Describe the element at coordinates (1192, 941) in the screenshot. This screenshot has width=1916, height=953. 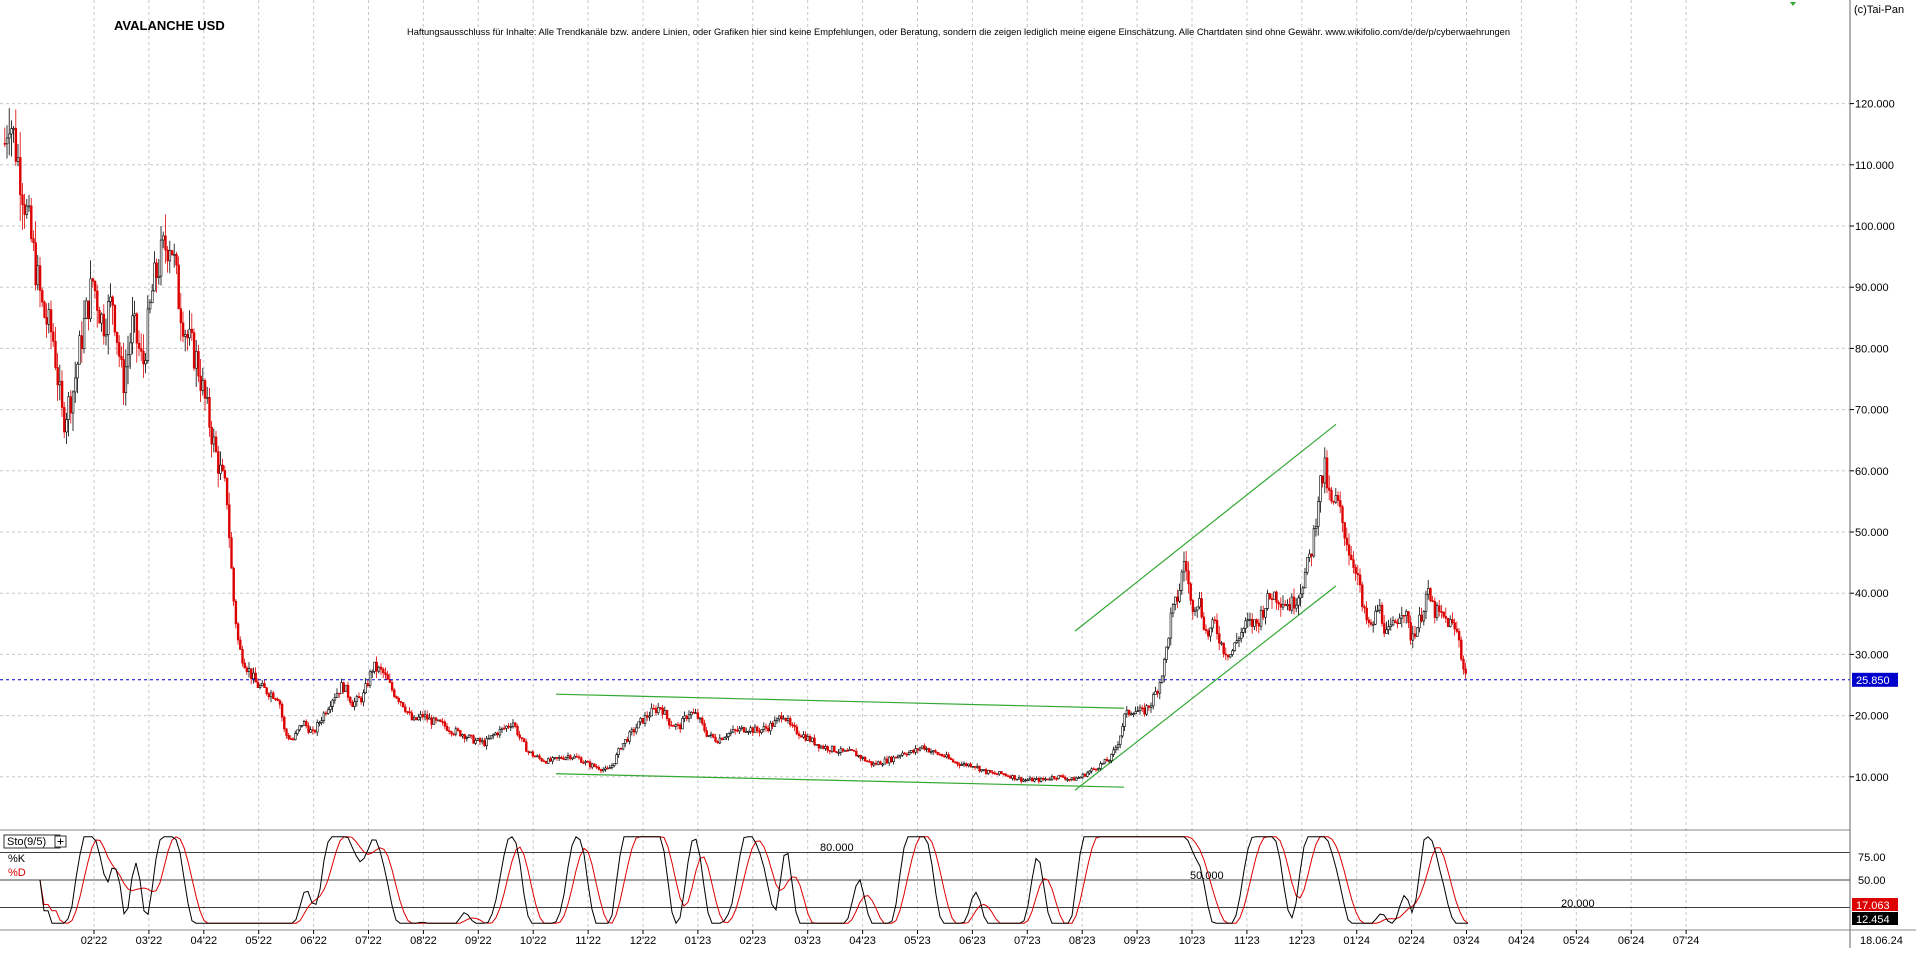
I see `x-tick-label: 10'23` at that location.